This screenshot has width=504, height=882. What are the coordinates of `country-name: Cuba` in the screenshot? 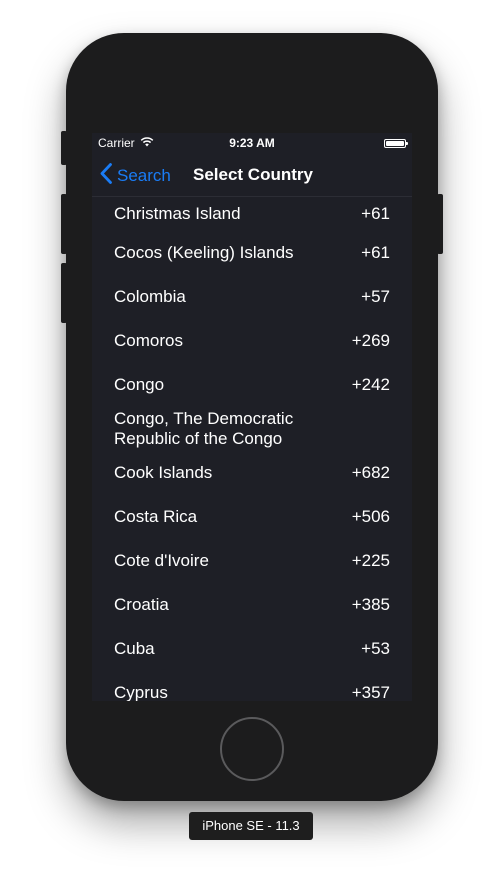 It's located at (134, 648).